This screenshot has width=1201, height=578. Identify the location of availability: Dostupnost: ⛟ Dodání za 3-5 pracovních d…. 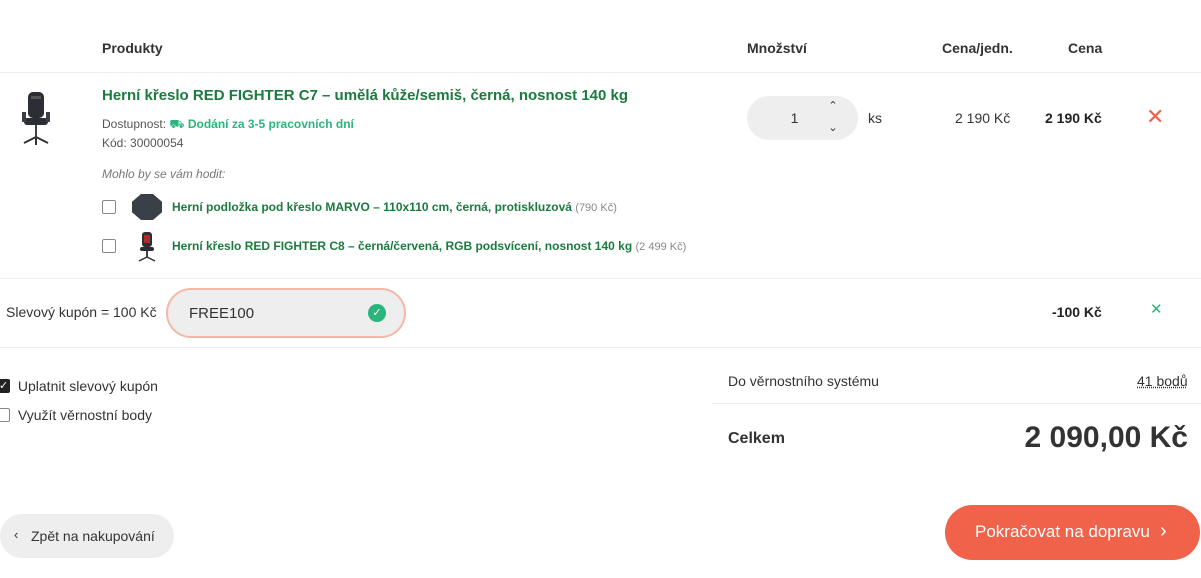
(228, 125).